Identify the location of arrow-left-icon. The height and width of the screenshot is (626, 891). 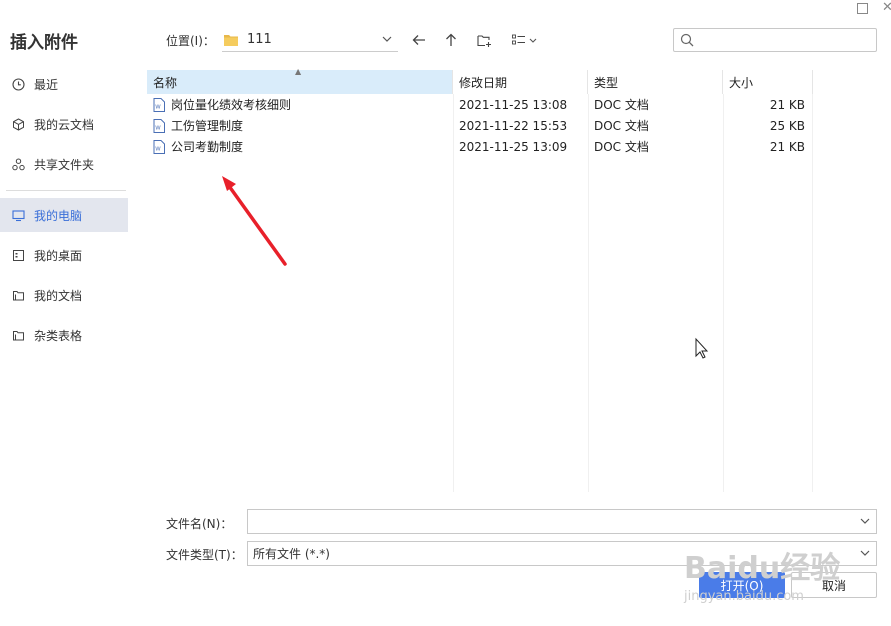
(418, 40).